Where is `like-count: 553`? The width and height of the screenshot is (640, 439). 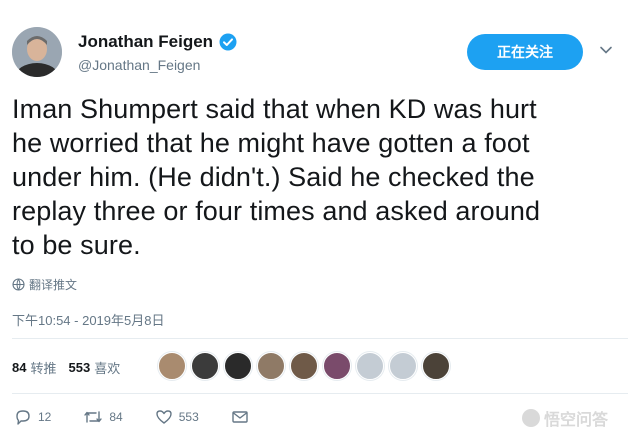
like-count: 553 is located at coordinates (79, 367).